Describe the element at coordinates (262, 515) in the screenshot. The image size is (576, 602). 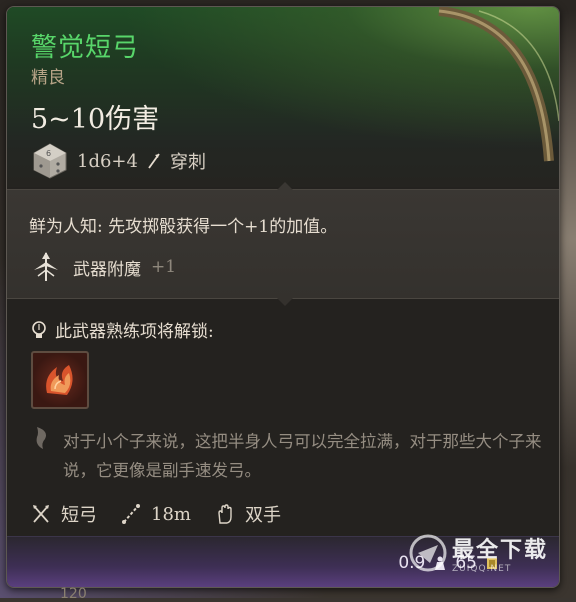
I see `handedness: 双手` at that location.